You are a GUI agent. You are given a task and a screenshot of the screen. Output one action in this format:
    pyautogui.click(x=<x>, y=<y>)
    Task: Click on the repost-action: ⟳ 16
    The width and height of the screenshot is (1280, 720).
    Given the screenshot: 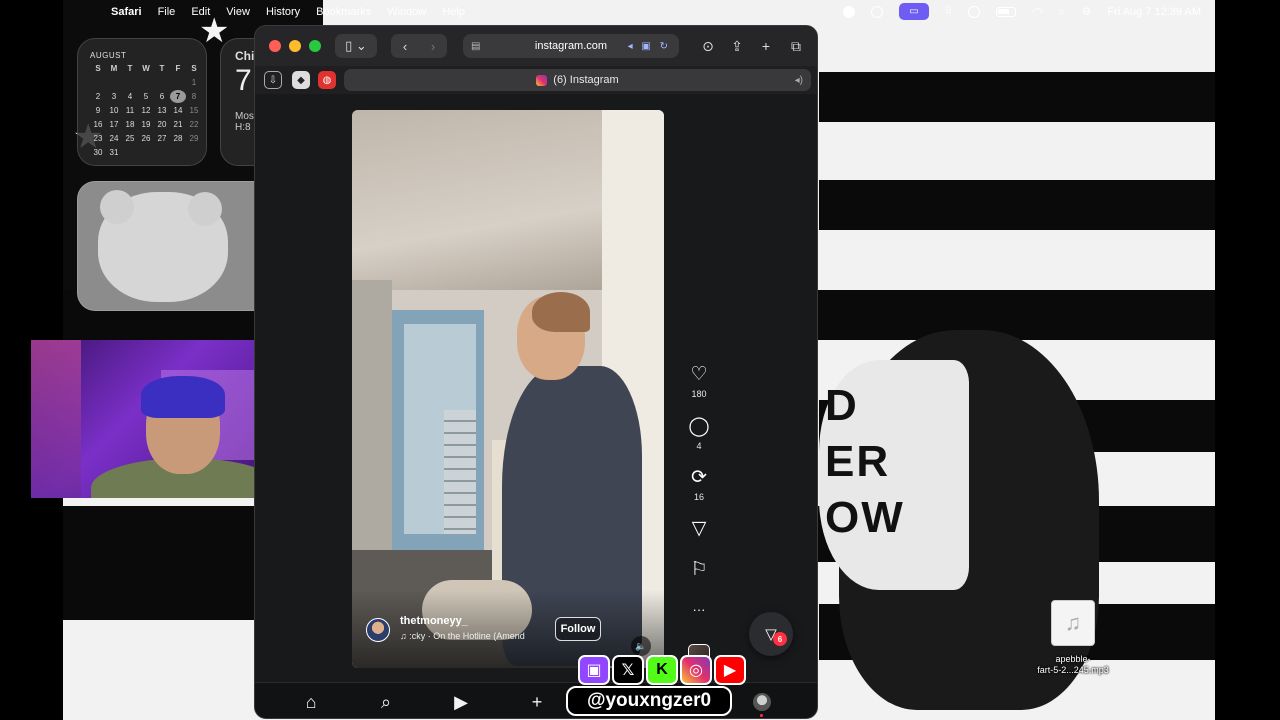 What is the action you would take?
    pyautogui.click(x=699, y=485)
    